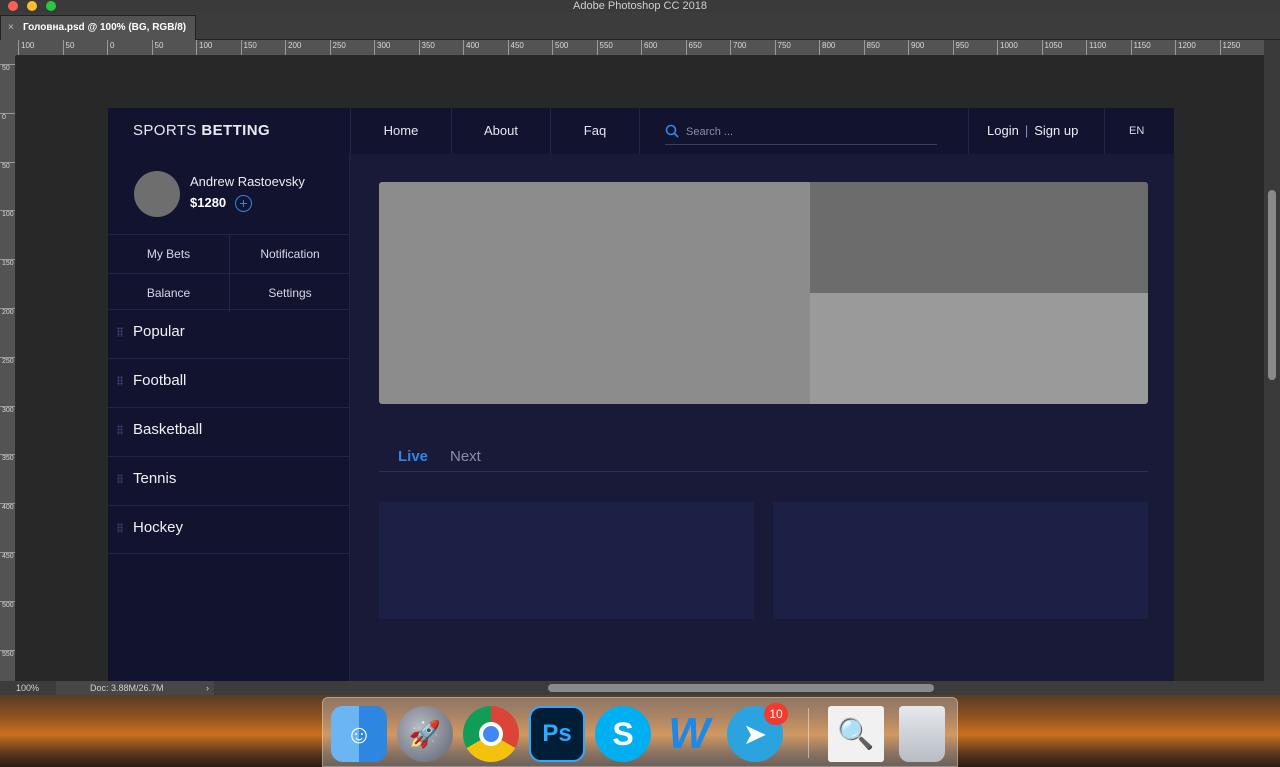 The image size is (1280, 767). What do you see at coordinates (1140, 47) in the screenshot?
I see `ruler-tick-label: 1150` at bounding box center [1140, 47].